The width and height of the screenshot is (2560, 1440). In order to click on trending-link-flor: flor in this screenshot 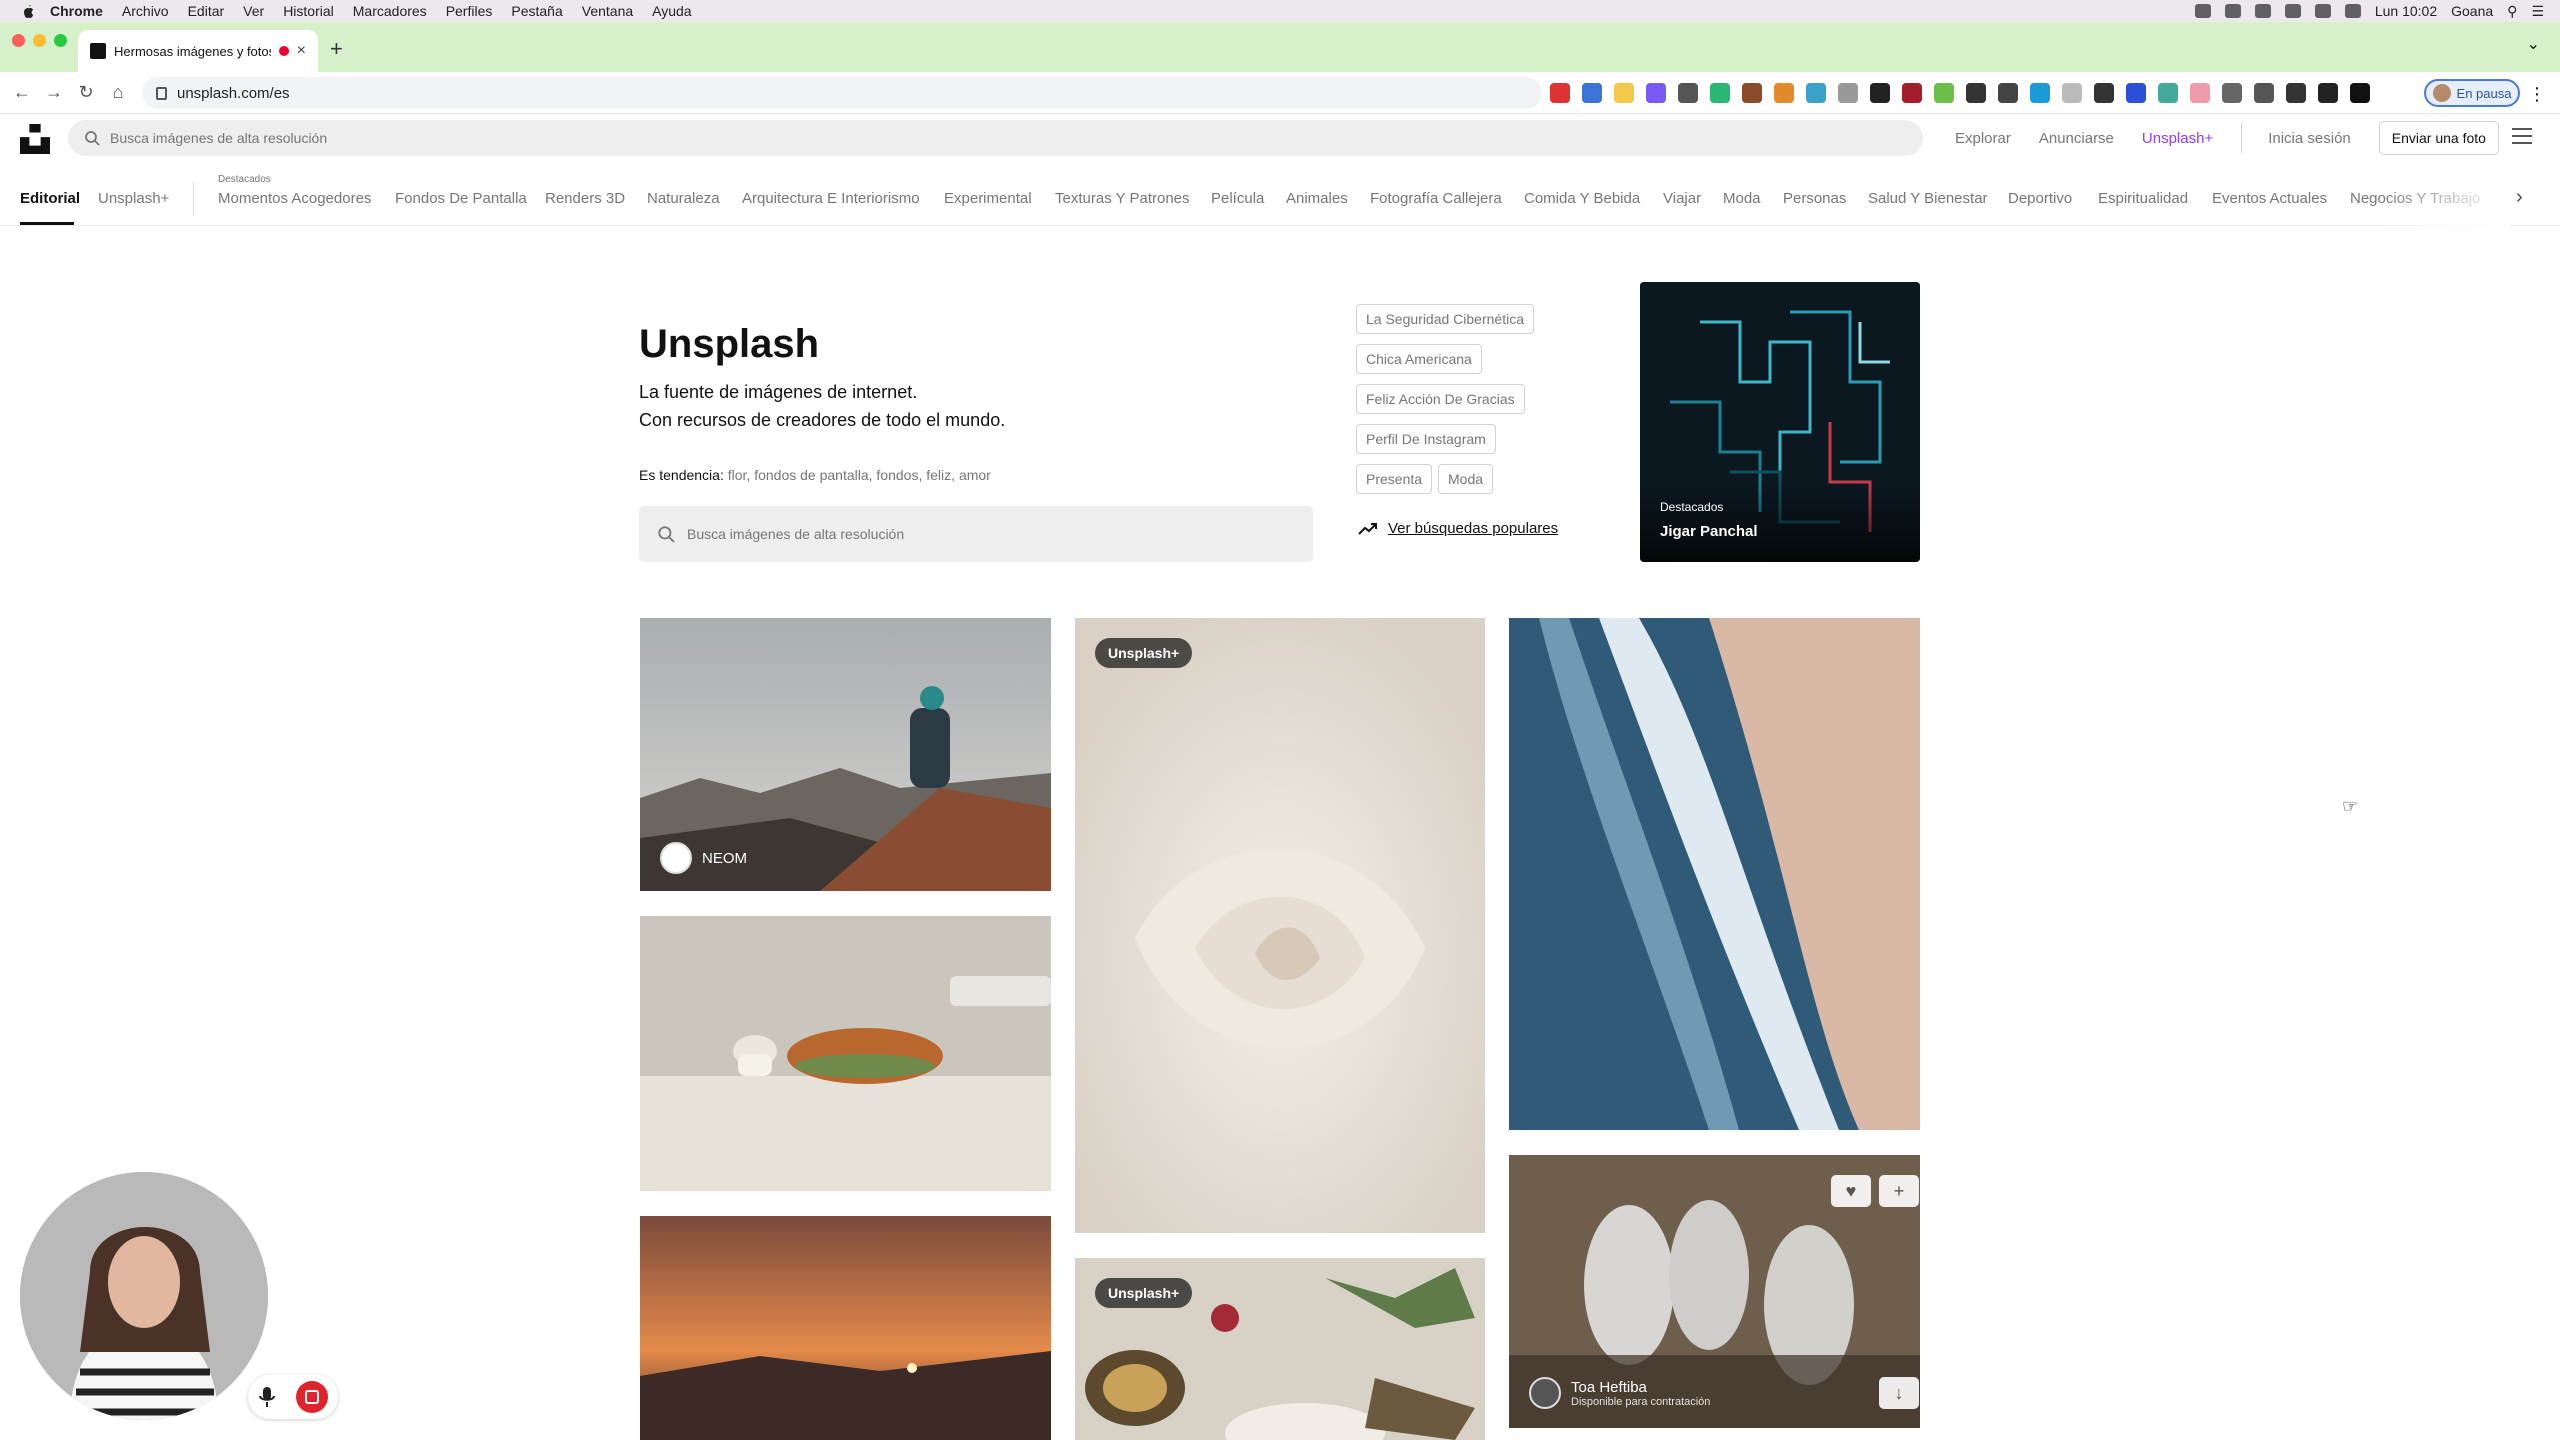, I will do `click(737, 475)`.